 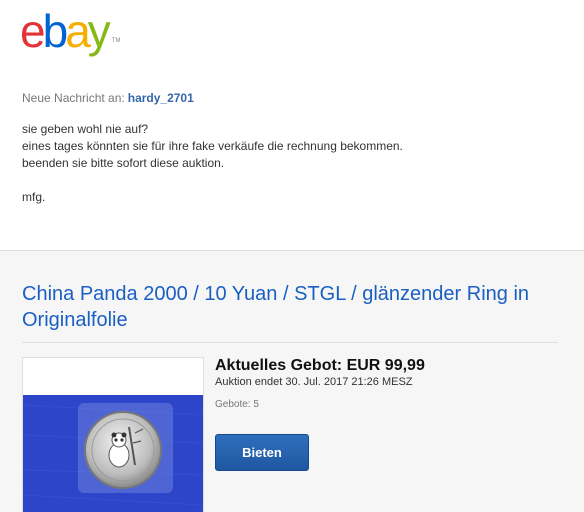 I want to click on auction-end-time: Auktion endet 30. Jul. 2017 21:26 MESZ, so click(x=314, y=382).